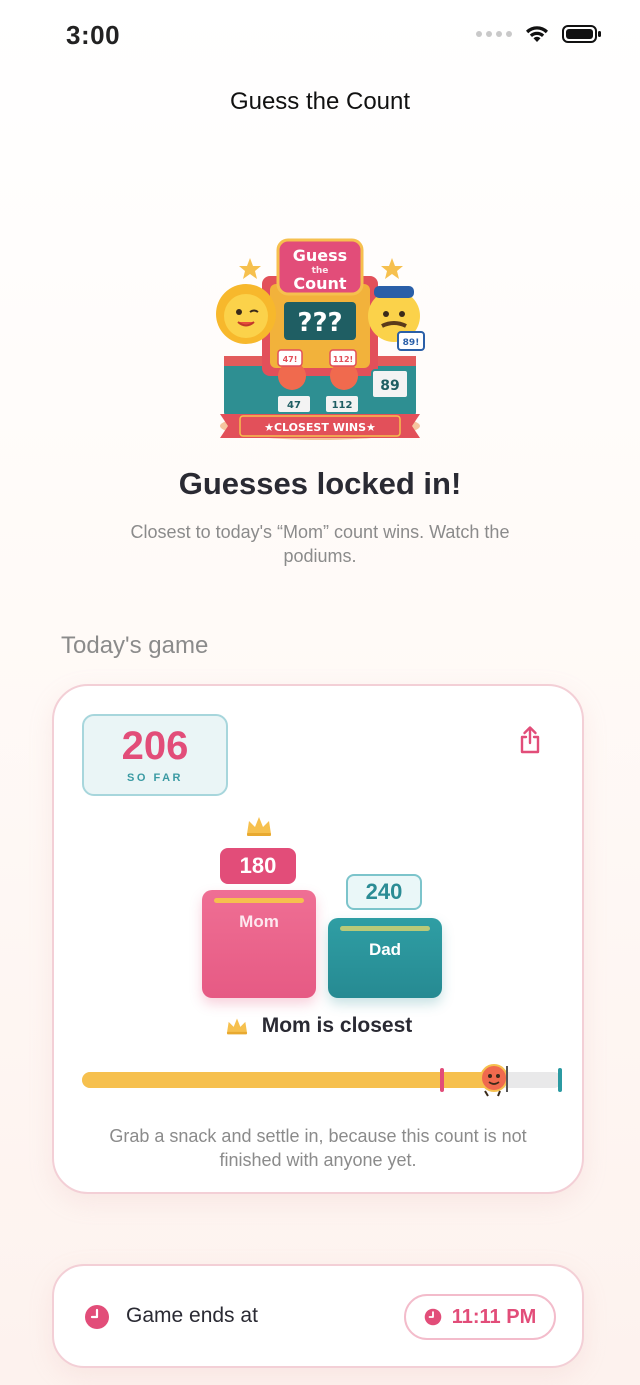 The image size is (640, 1385). What do you see at coordinates (343, 359) in the screenshot?
I see `hero-card-right: 112!` at bounding box center [343, 359].